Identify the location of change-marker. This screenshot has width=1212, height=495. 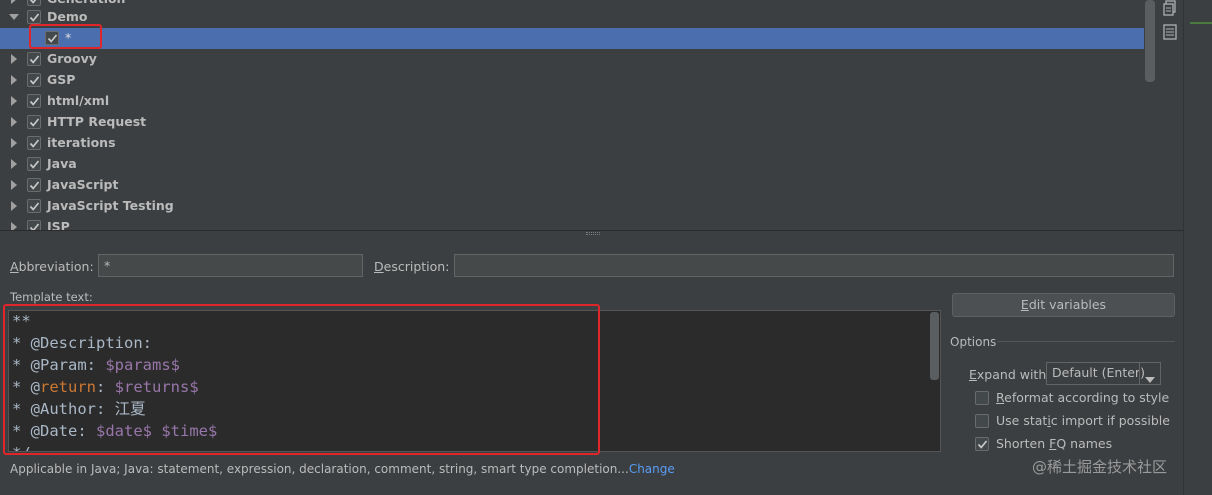
(1201, 23).